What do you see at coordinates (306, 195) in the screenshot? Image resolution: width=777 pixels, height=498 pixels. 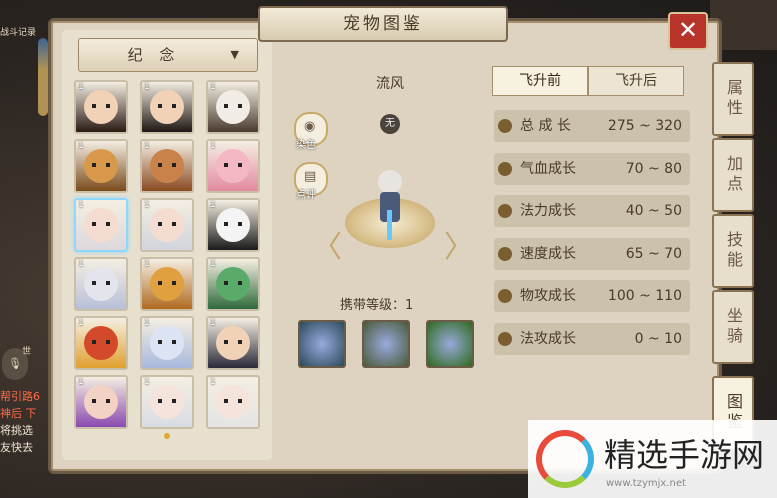 I see `comment-label: 点评` at bounding box center [306, 195].